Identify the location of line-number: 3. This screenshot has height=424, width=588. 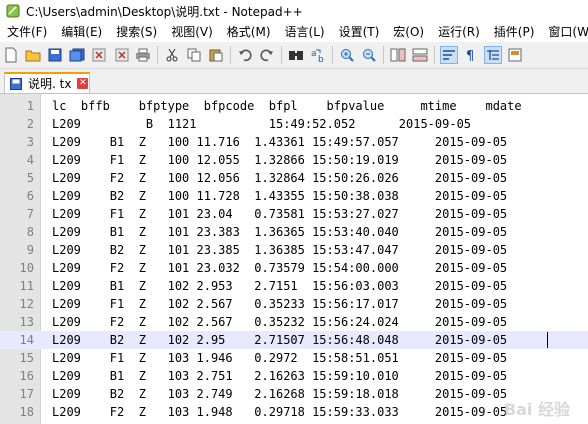
(30, 142).